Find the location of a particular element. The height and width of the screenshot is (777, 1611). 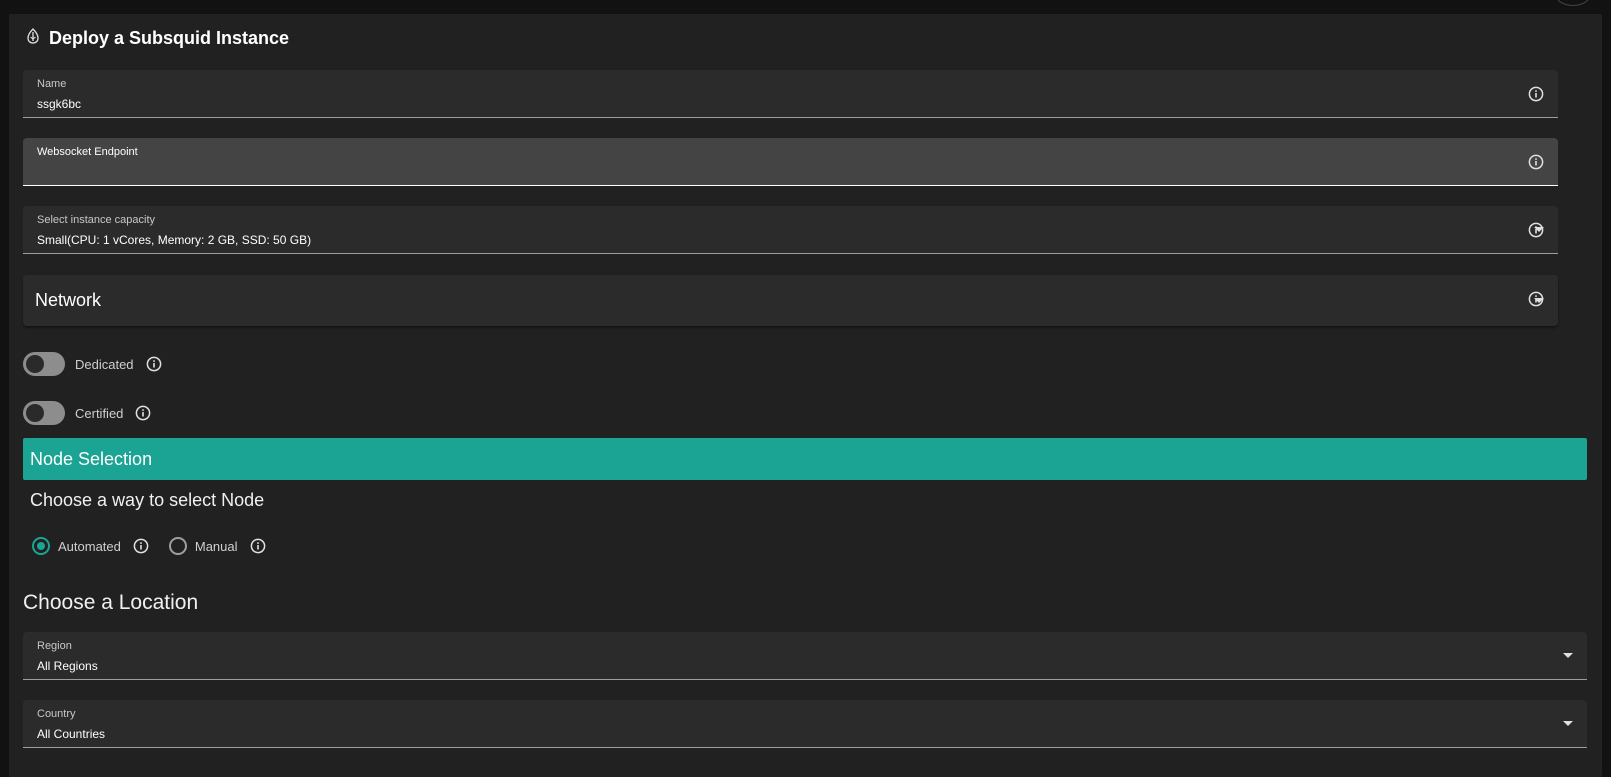

dedicated-row: Dedicated is located at coordinates (92, 364).